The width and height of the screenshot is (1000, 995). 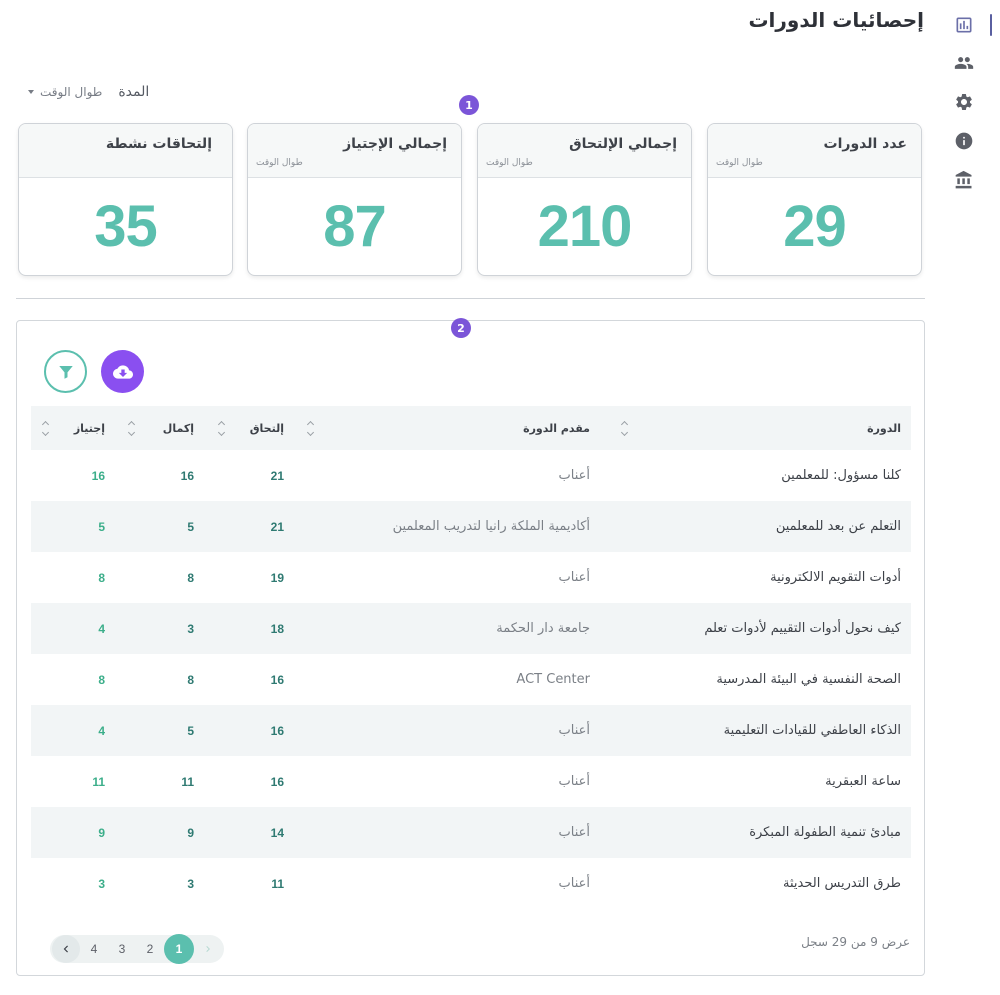 What do you see at coordinates (815, 226) in the screenshot?
I see `card-value: 29` at bounding box center [815, 226].